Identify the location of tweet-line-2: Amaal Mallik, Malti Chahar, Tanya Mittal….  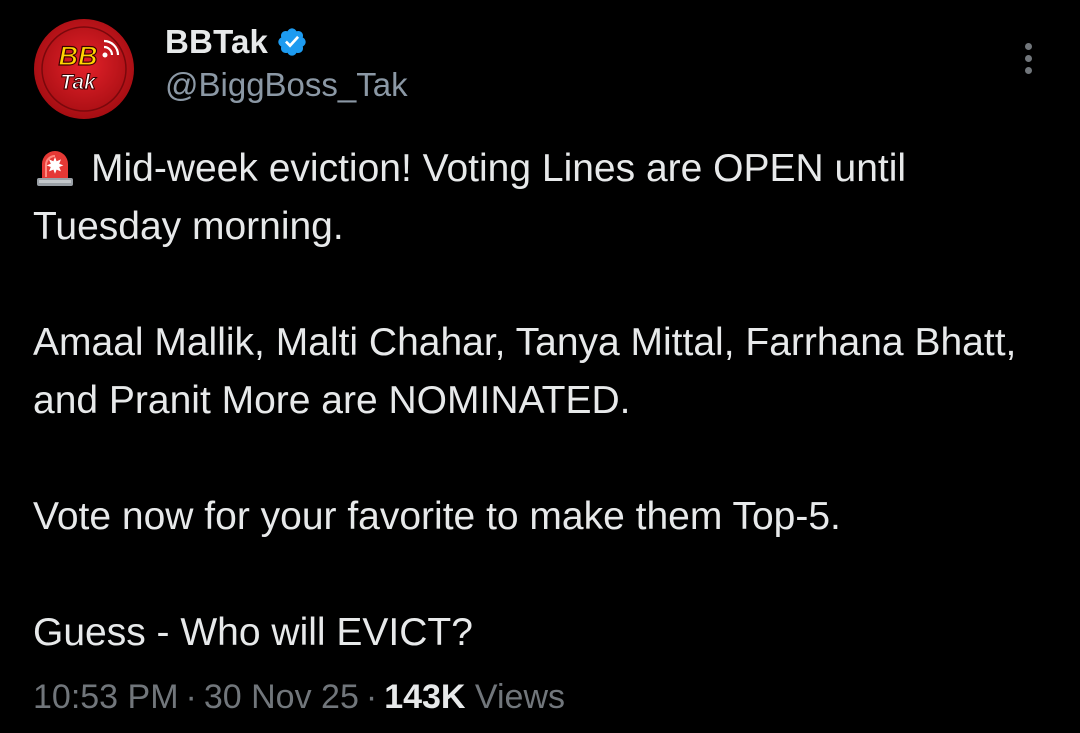
(525, 371).